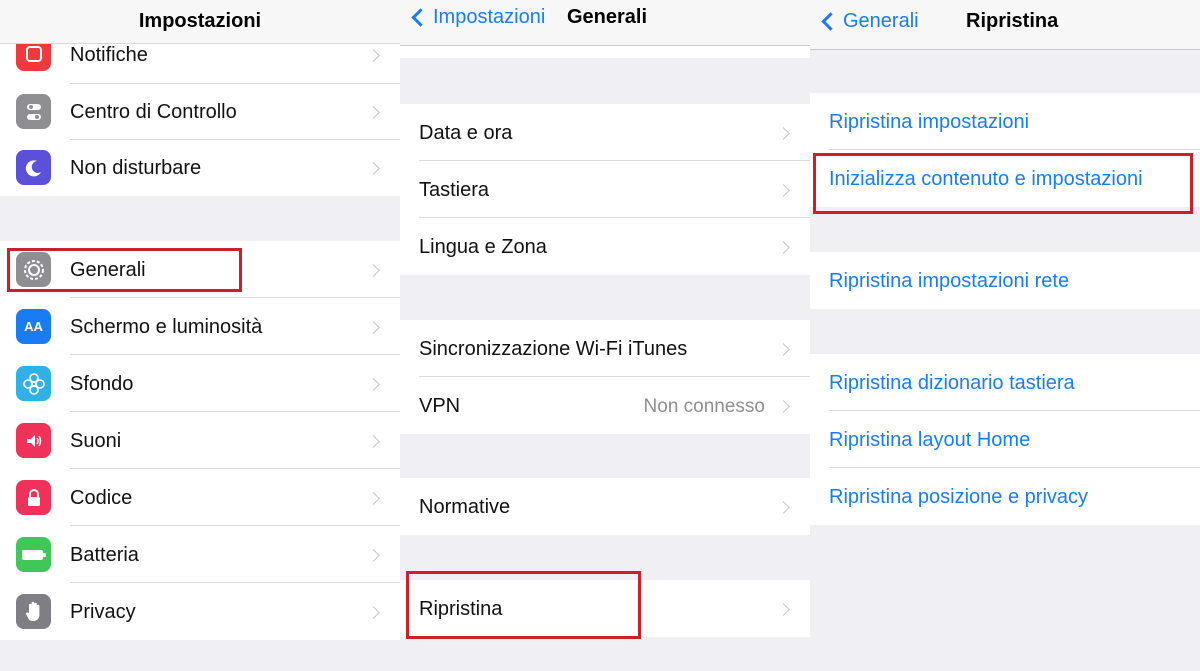 Image resolution: width=1200 pixels, height=671 pixels. I want to click on general-item-normative: Normative, so click(605, 506).